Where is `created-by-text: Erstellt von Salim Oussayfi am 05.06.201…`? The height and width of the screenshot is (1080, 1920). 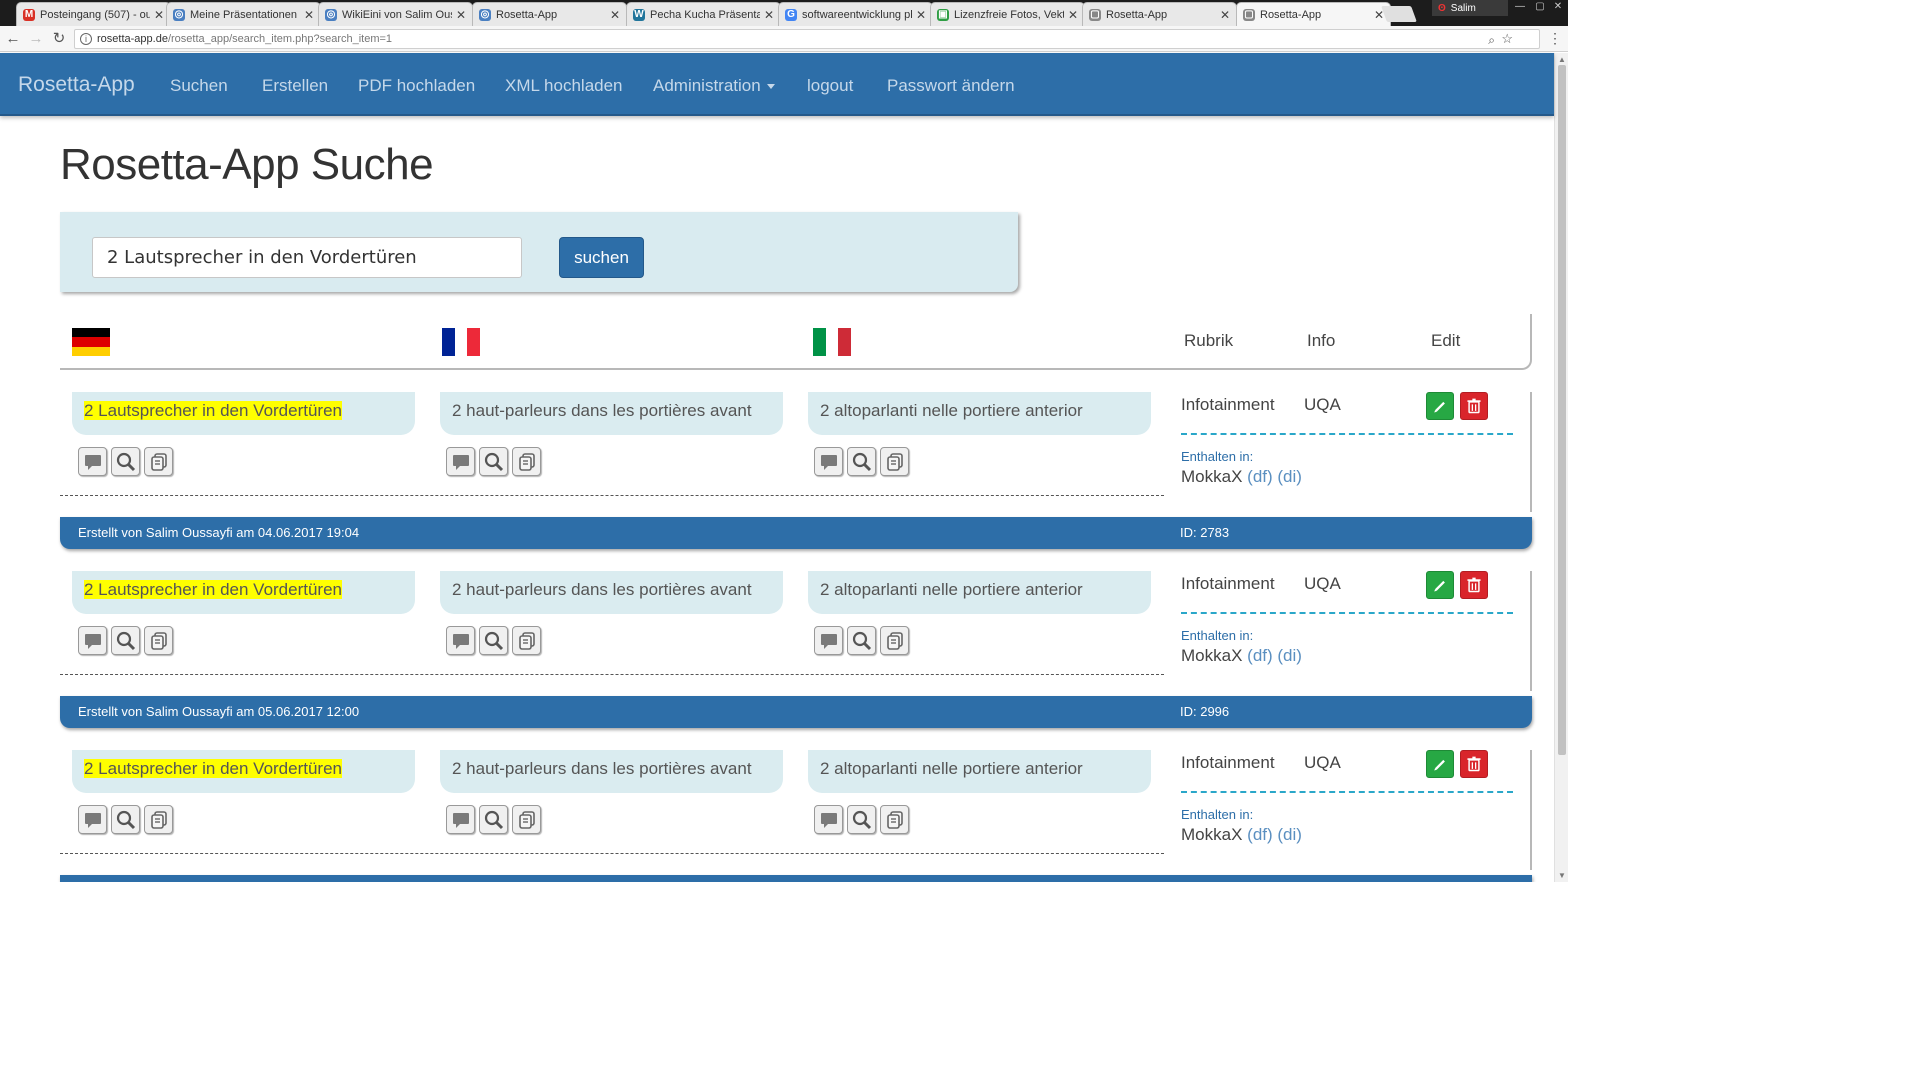
created-by-text: Erstellt von Salim Oussayfi am 05.06.201… is located at coordinates (219, 711).